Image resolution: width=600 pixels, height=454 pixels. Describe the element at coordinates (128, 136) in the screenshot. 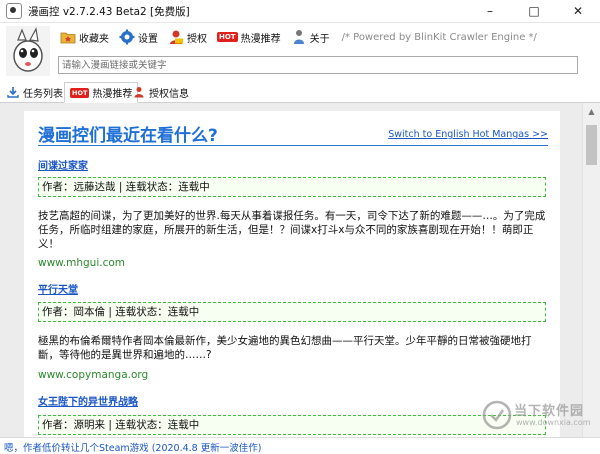

I see `page-title: 漫画控们最近在看什么?` at that location.